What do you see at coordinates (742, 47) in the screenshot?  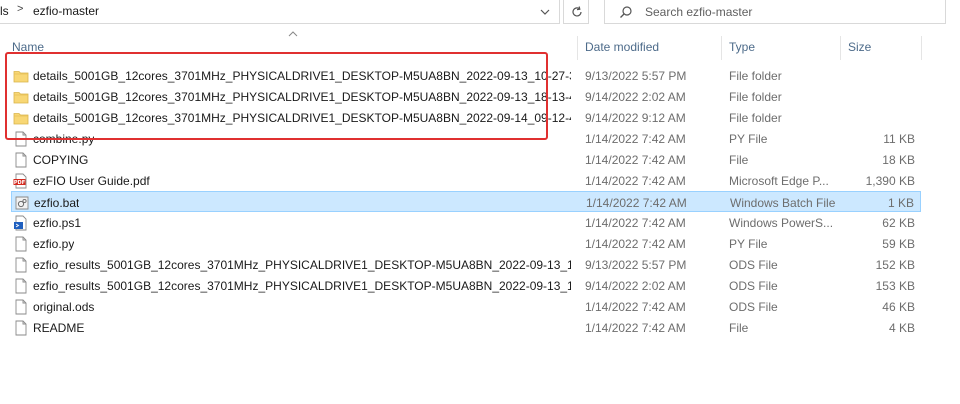 I see `column-header-type-label: Type` at bounding box center [742, 47].